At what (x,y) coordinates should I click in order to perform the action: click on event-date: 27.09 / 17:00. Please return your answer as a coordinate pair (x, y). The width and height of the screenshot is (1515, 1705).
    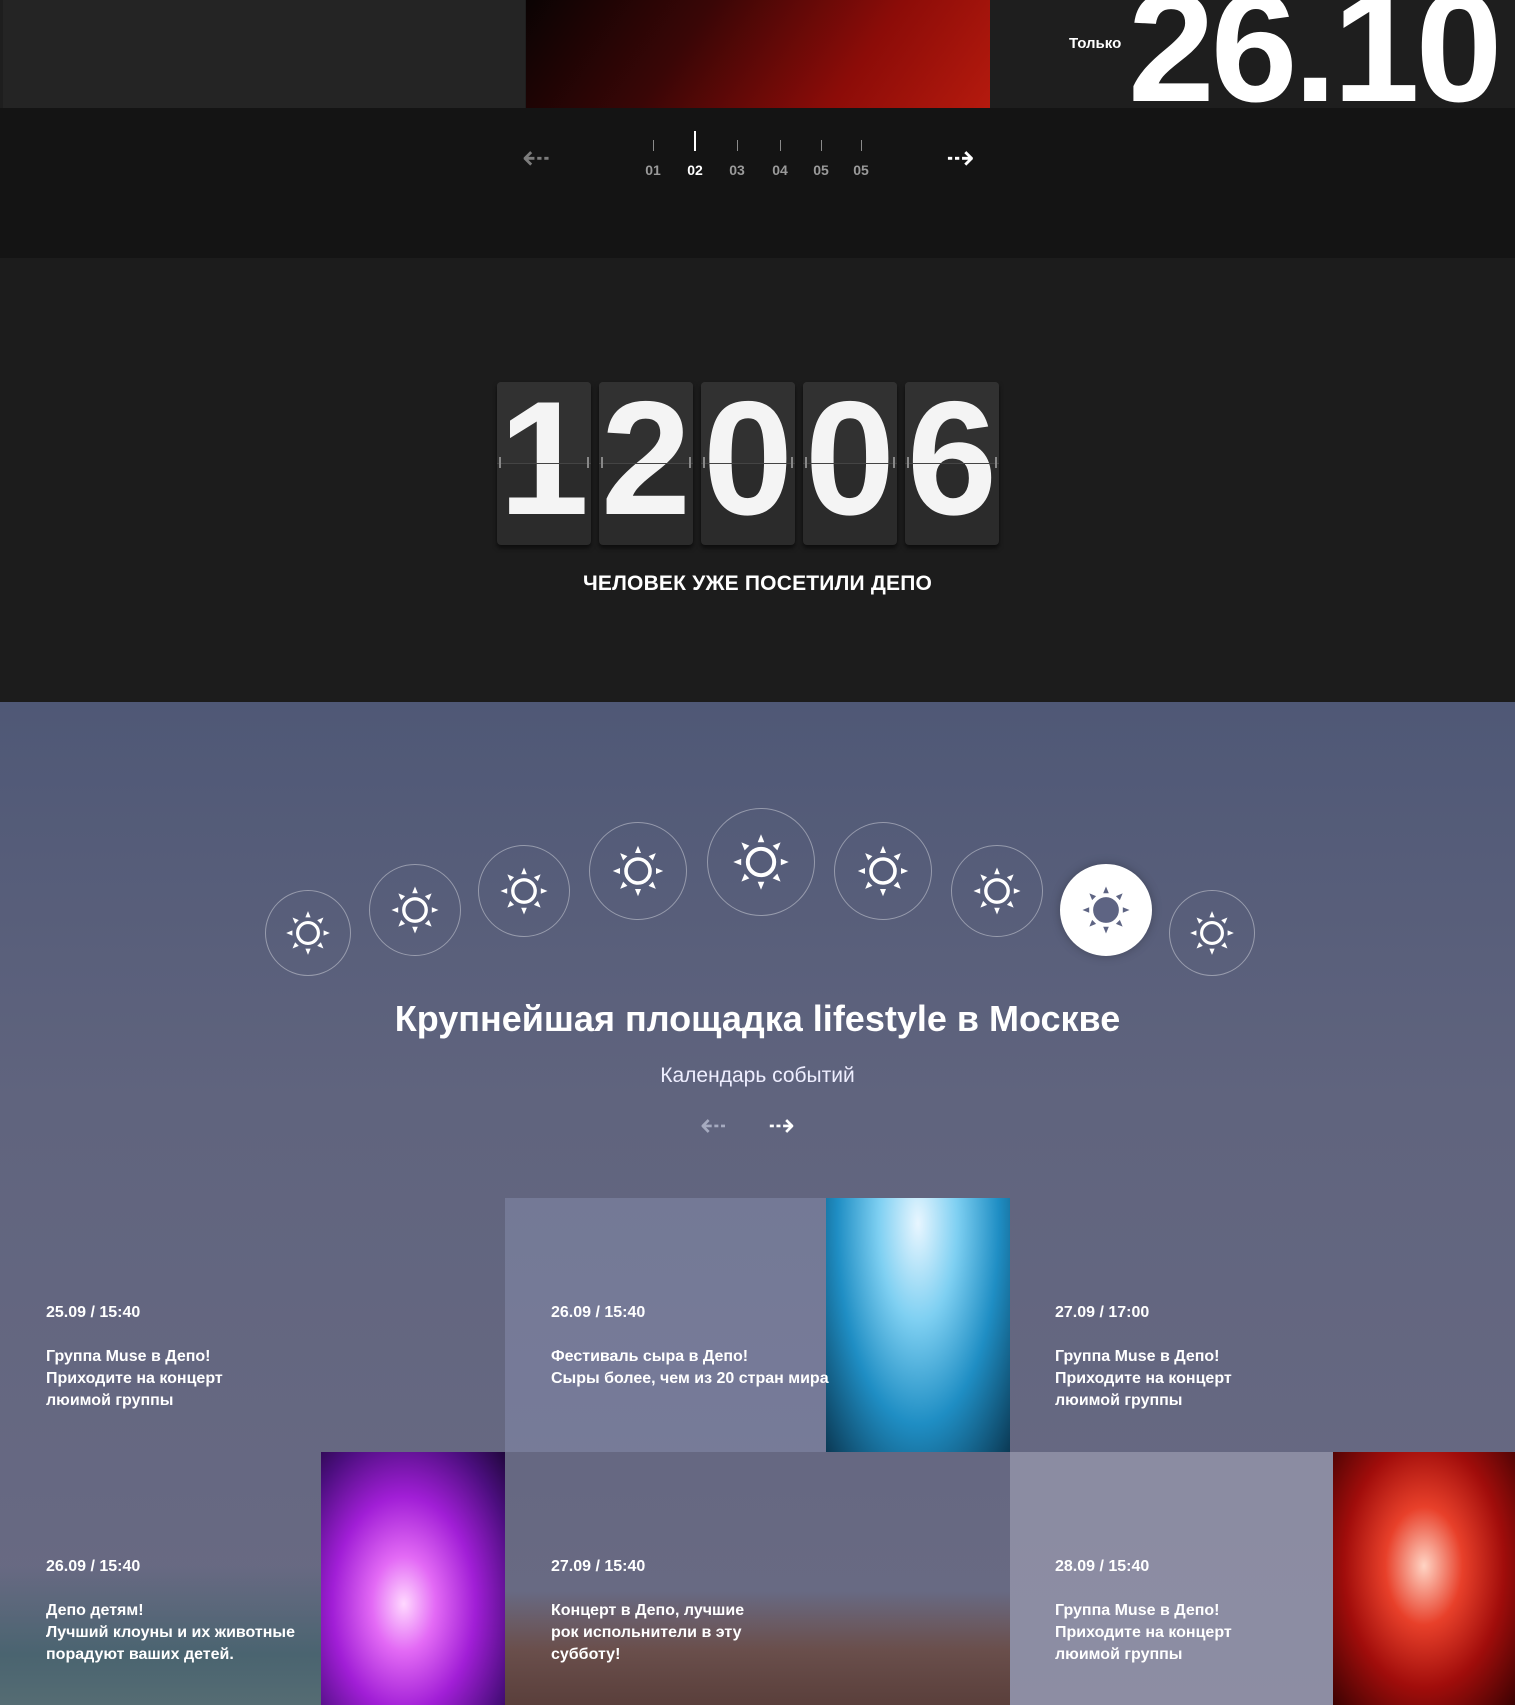
    Looking at the image, I should click on (1102, 1312).